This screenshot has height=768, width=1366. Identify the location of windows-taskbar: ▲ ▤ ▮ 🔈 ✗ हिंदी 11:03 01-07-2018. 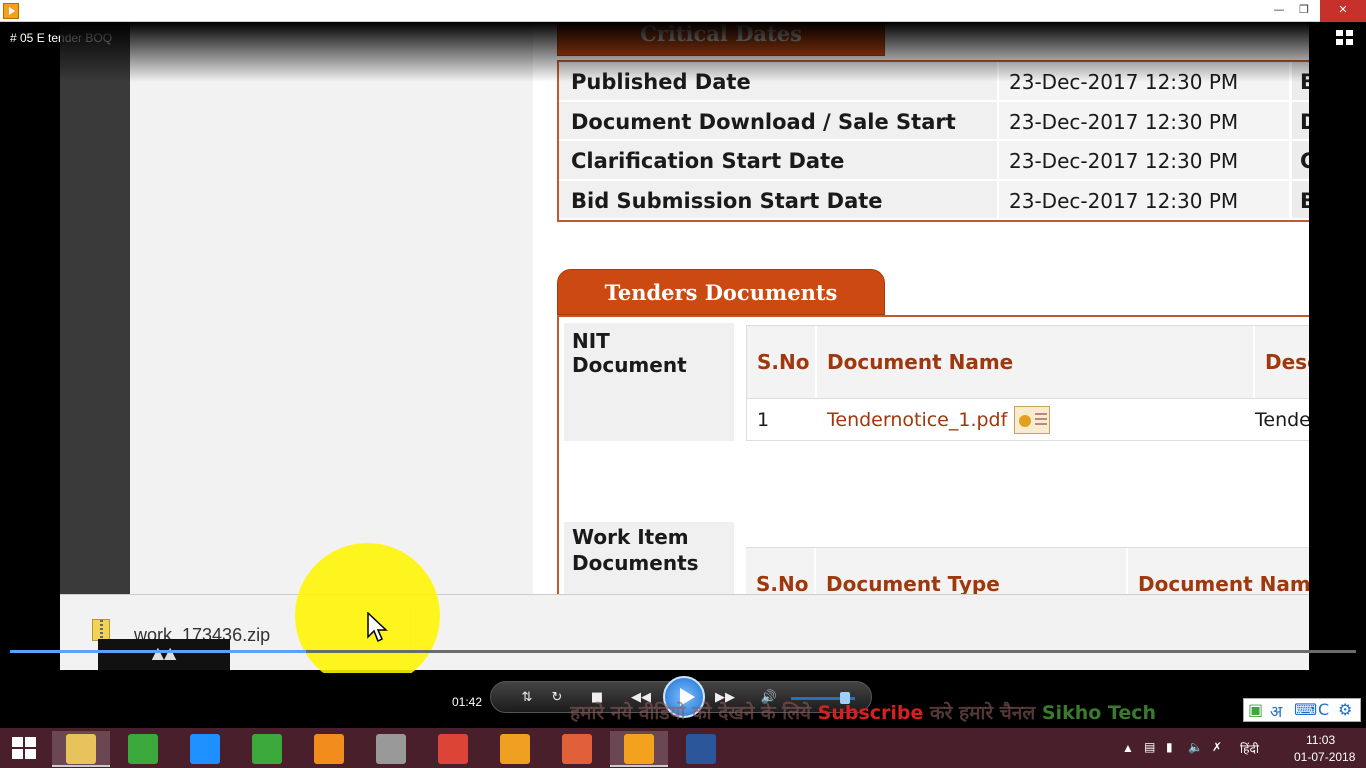
(683, 748).